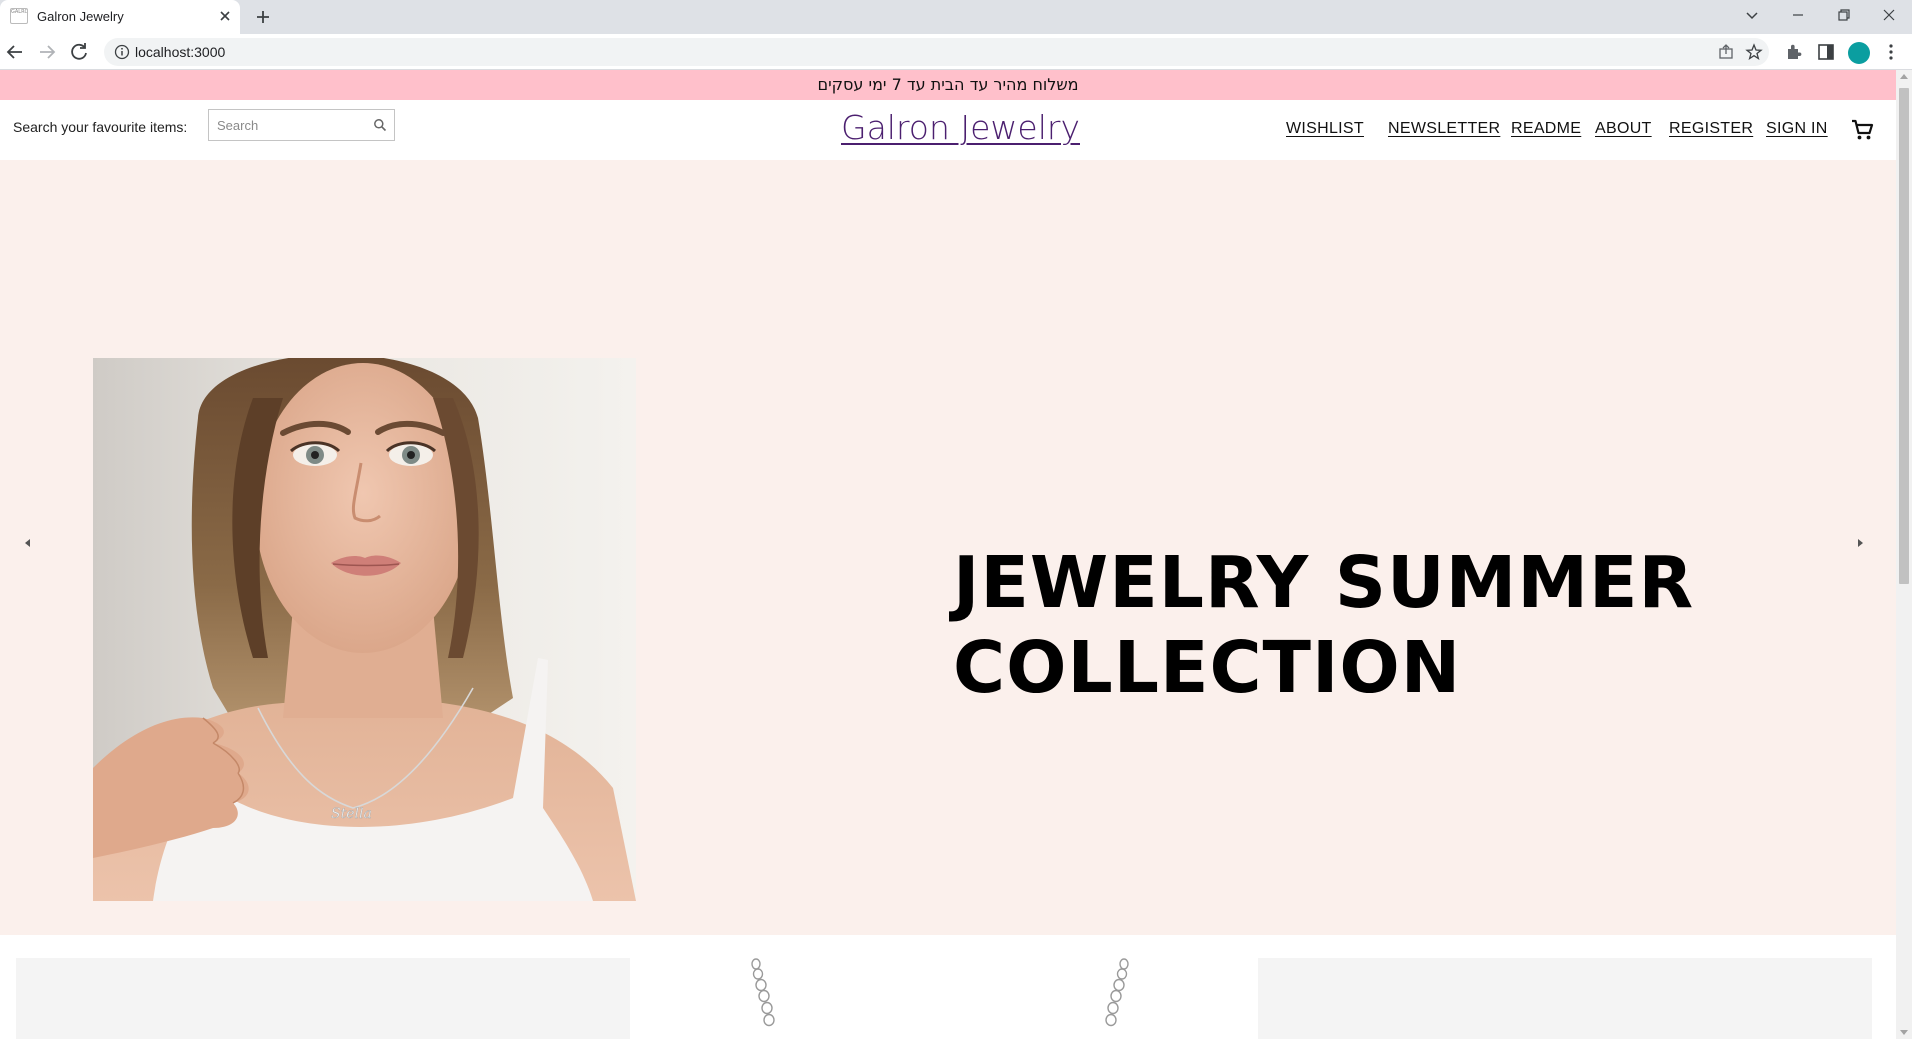  What do you see at coordinates (1797, 129) in the screenshot?
I see `nav-sign-in: SIGN IN` at bounding box center [1797, 129].